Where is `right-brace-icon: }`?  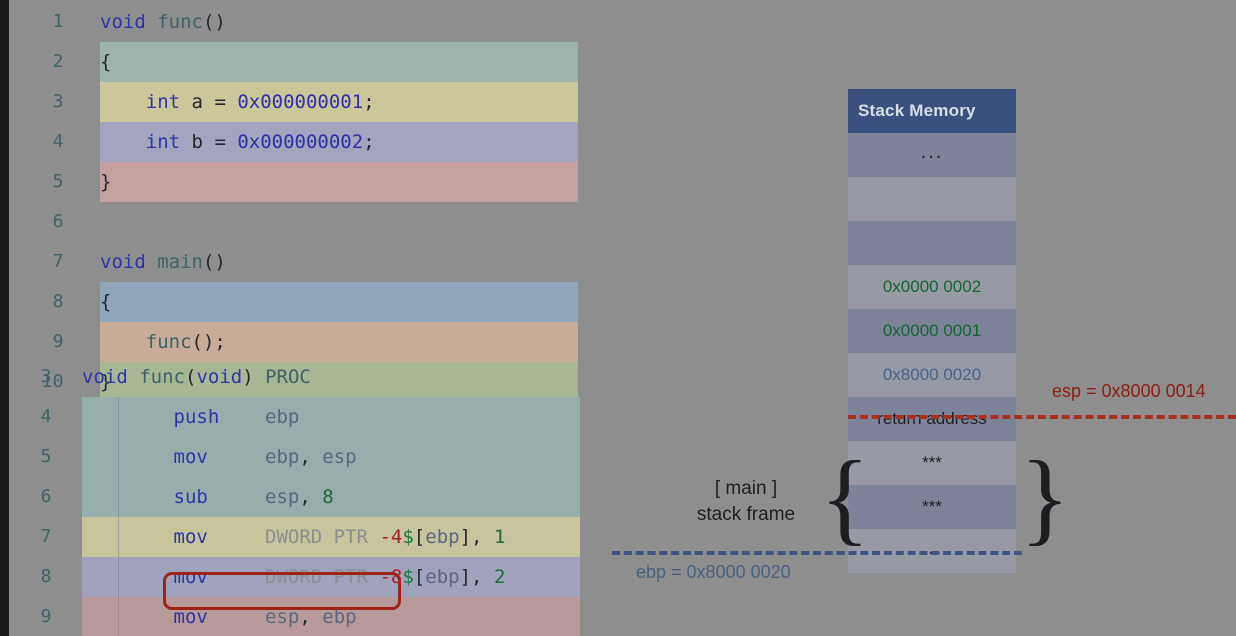 right-brace-icon: } is located at coordinates (1045, 497).